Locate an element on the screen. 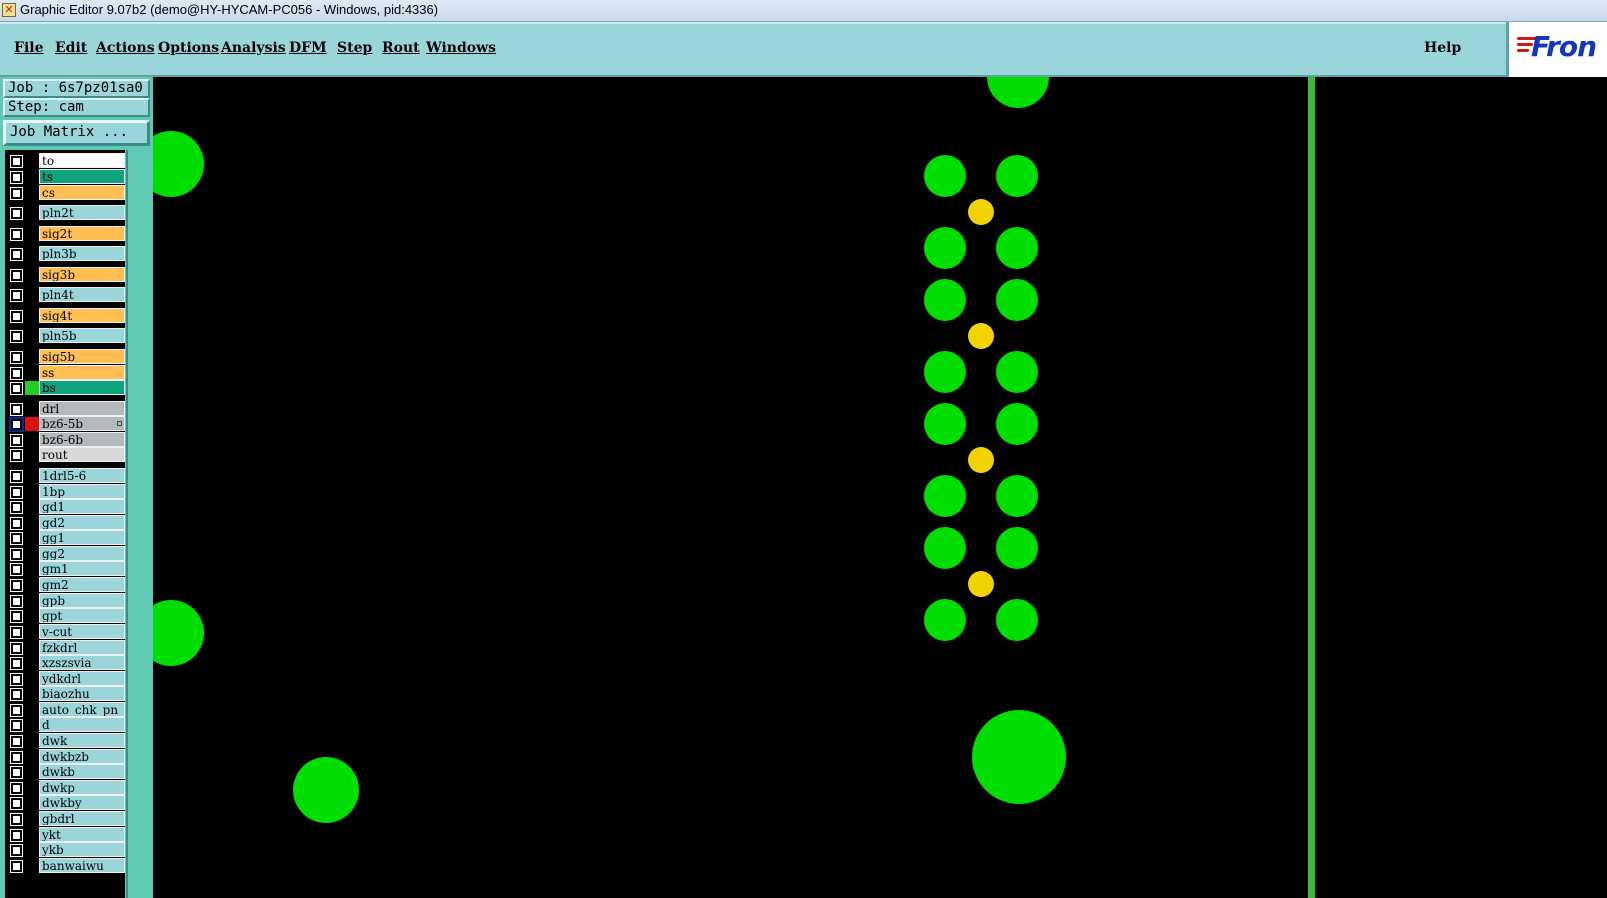 The height and width of the screenshot is (898, 1607). layer-row-sig3b: sig3b is located at coordinates (65, 274).